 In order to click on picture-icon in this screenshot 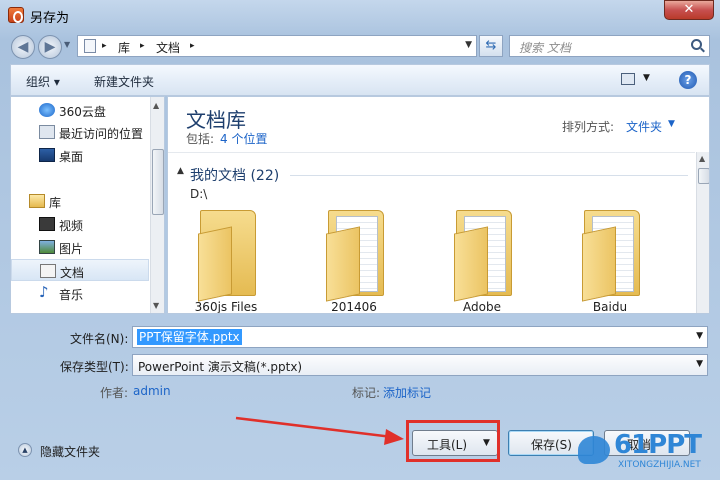, I will do `click(47, 247)`.